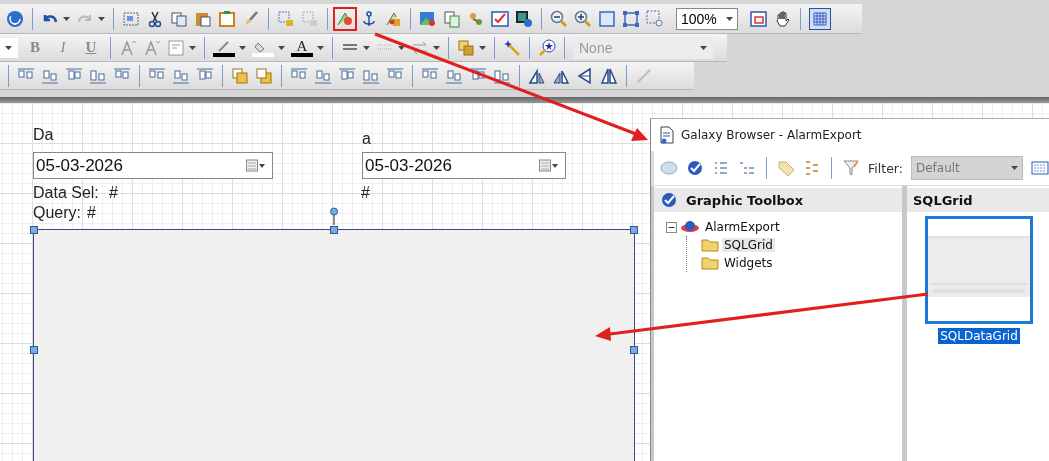 This screenshot has width=1049, height=461. What do you see at coordinates (334, 216) in the screenshot?
I see `rotation-handle` at bounding box center [334, 216].